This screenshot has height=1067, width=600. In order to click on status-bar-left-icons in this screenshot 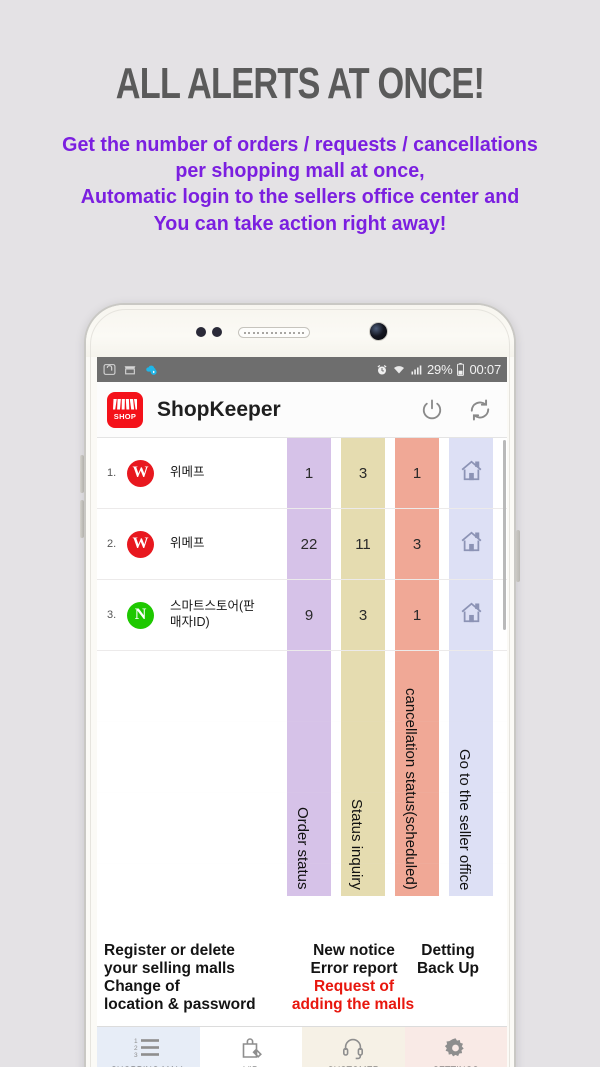, I will do `click(131, 369)`.